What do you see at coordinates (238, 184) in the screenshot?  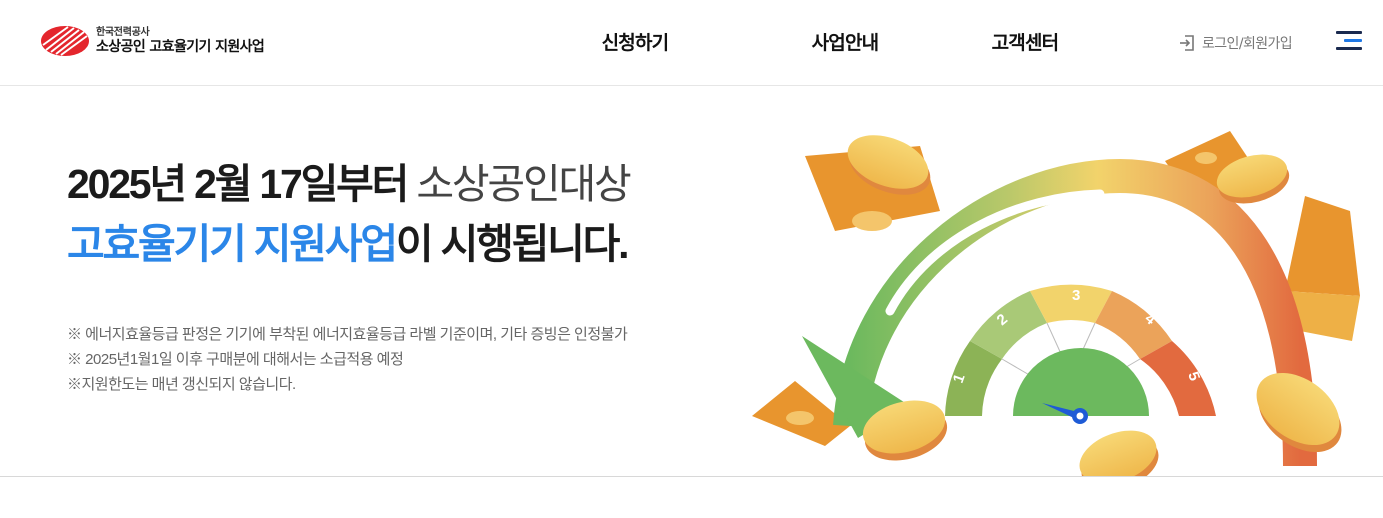 I see `headline-date: 2025년 2월 17일부터` at bounding box center [238, 184].